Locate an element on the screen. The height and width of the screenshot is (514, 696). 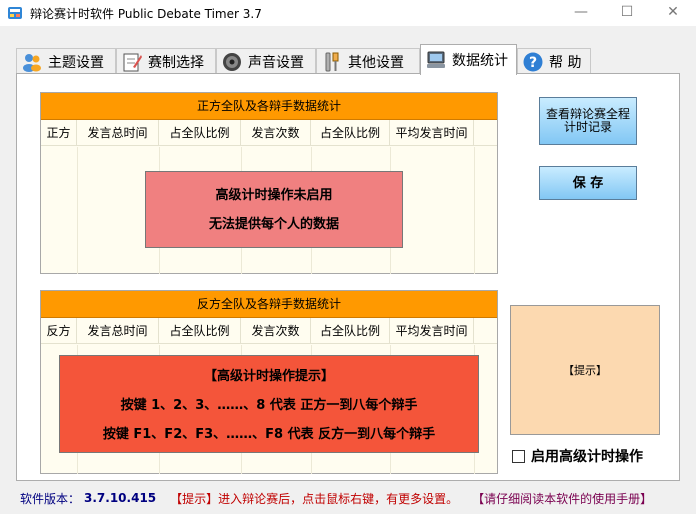
tab-format-selection: 赛制选择 is located at coordinates (166, 61).